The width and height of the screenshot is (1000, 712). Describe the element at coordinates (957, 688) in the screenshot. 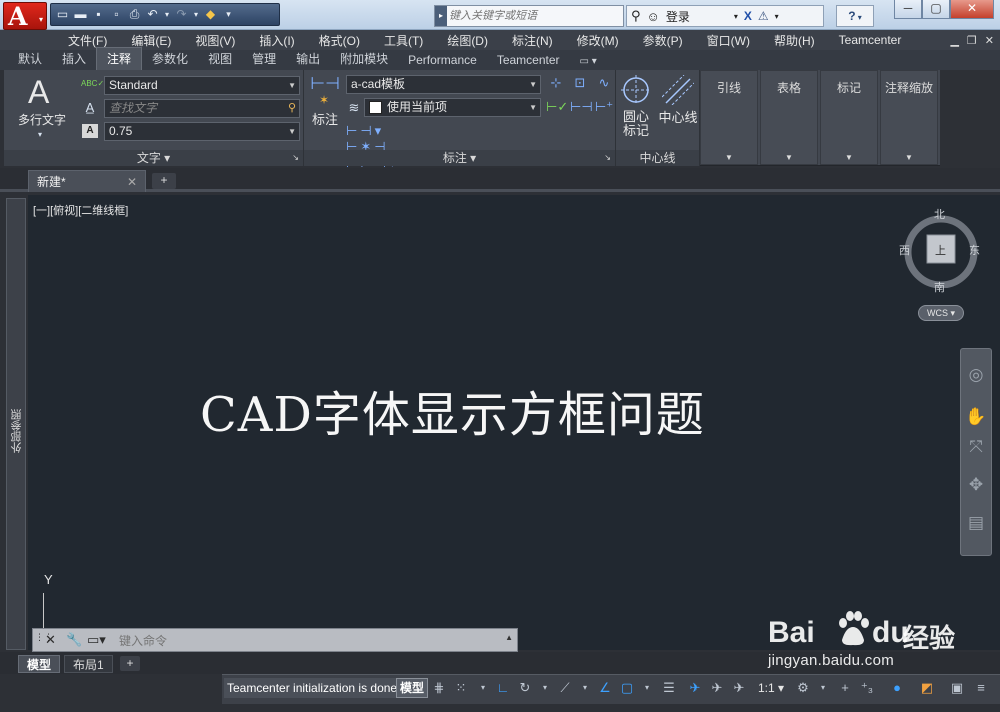

I see `clean-screen-icon: ▣` at that location.